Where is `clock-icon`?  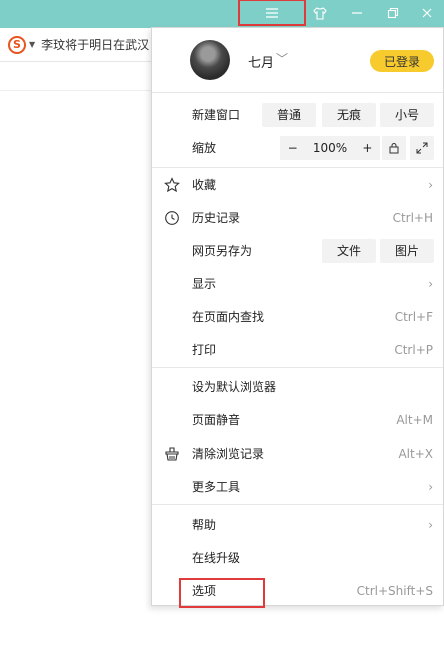
clock-icon is located at coordinates (172, 218).